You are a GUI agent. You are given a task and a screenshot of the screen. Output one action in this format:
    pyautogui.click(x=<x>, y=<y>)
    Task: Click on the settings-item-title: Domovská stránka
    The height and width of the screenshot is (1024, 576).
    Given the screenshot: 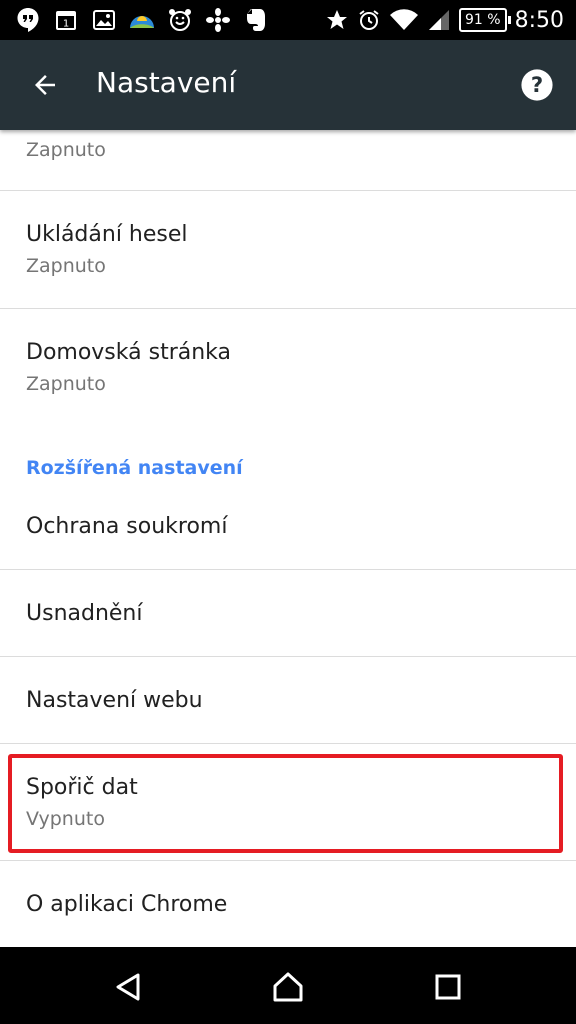 What is the action you would take?
    pyautogui.click(x=128, y=352)
    